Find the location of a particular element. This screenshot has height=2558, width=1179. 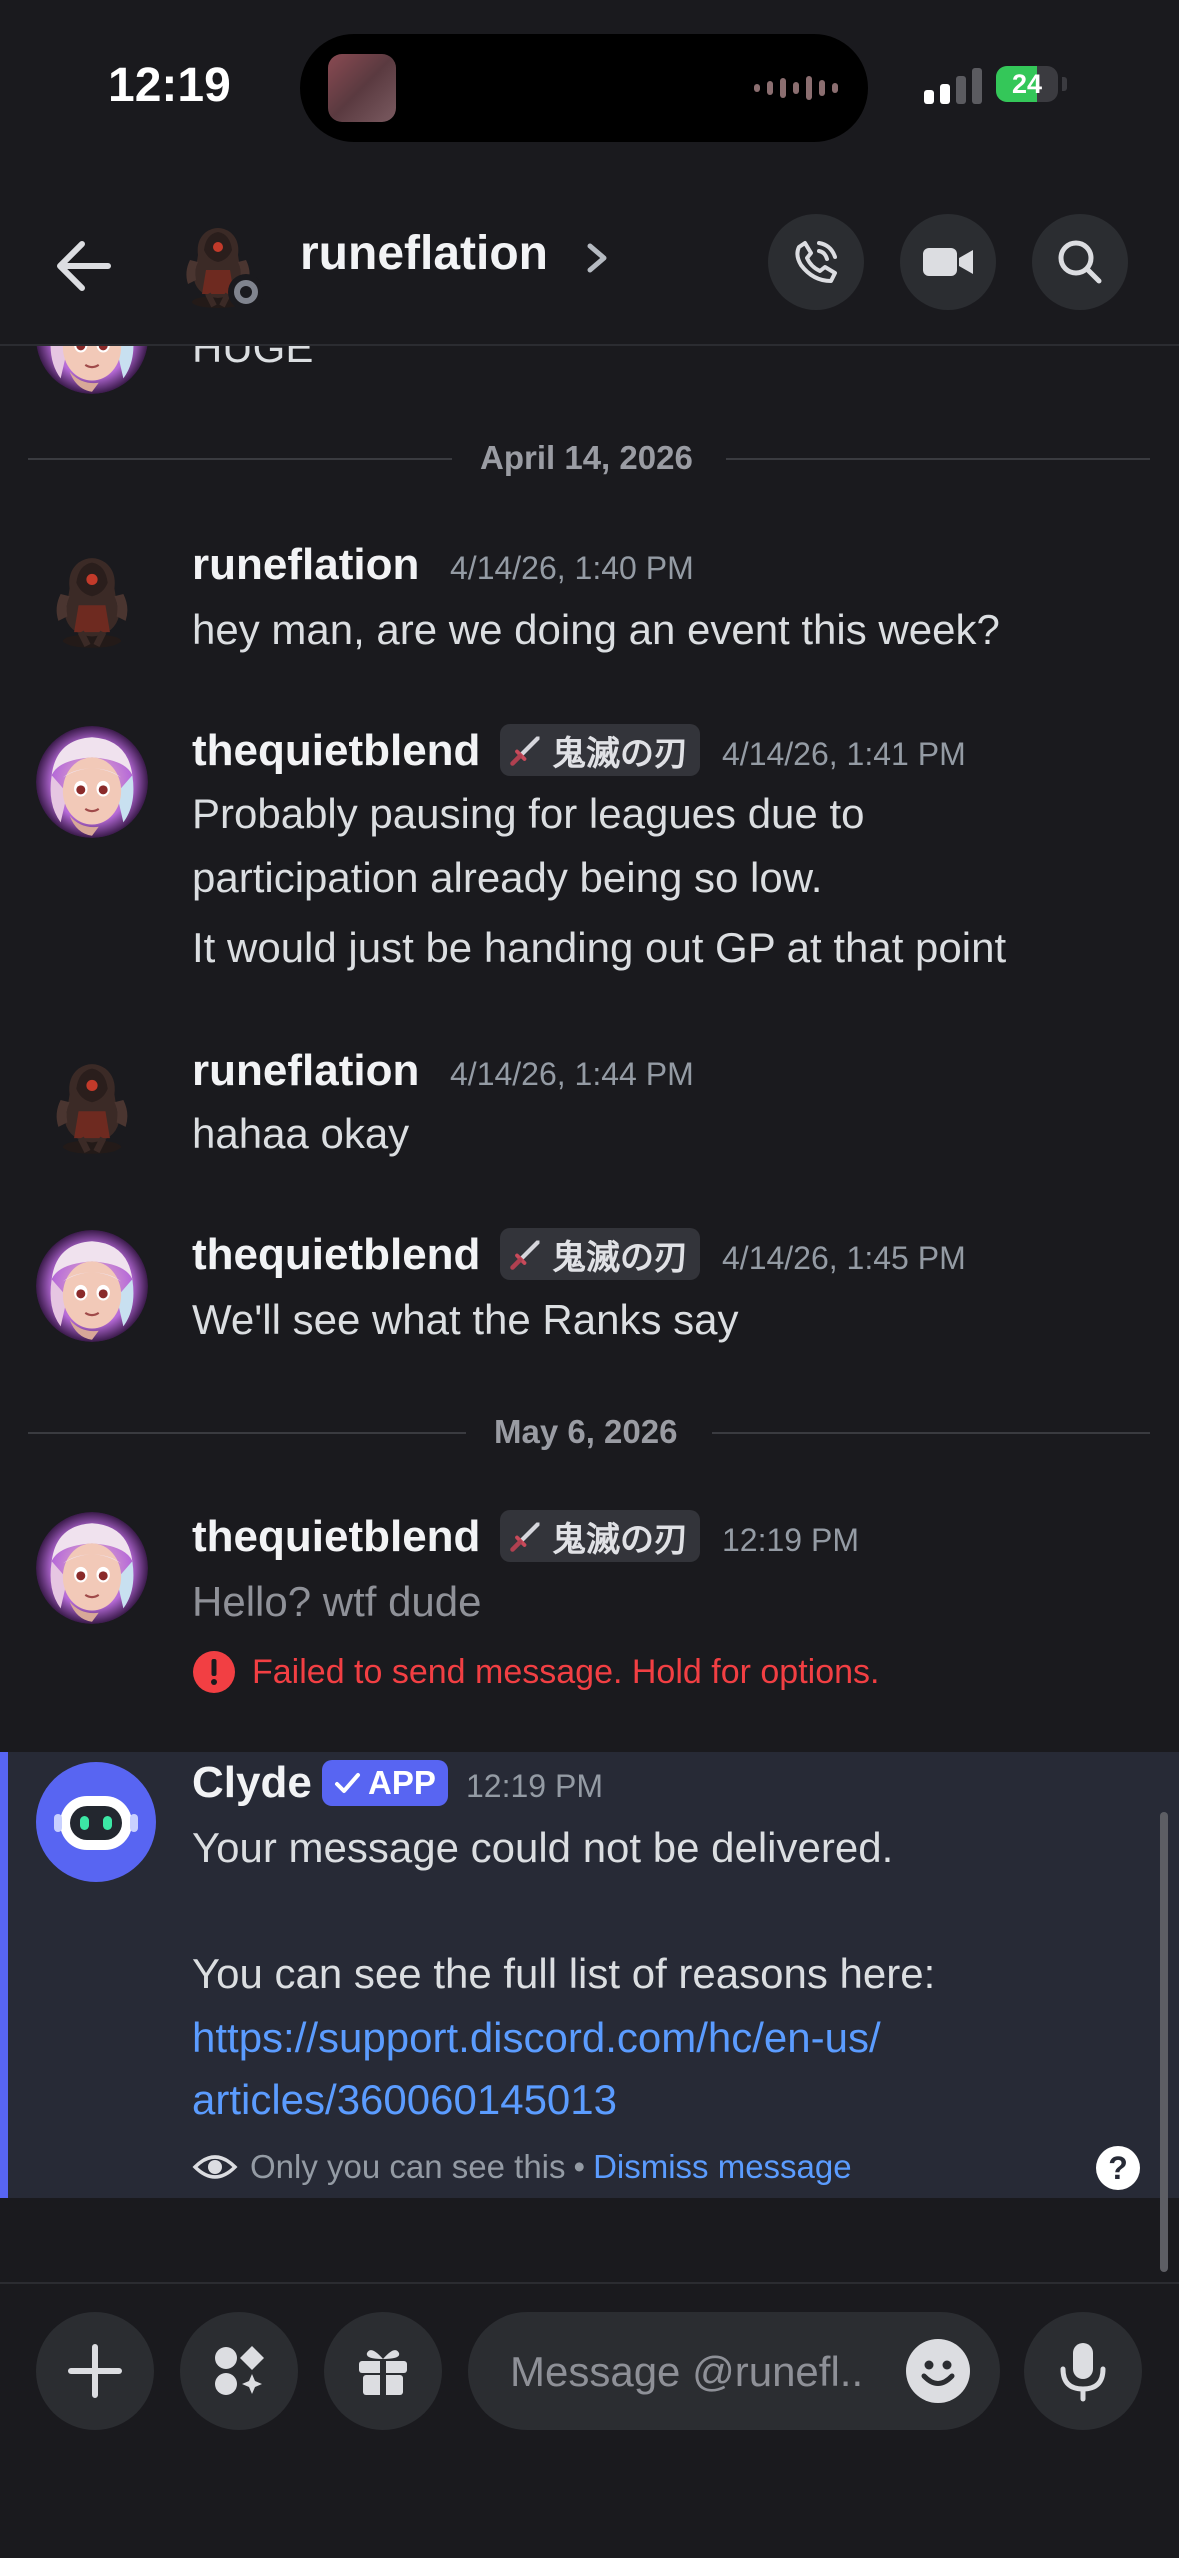

add-attachment-button is located at coordinates (95, 2371).